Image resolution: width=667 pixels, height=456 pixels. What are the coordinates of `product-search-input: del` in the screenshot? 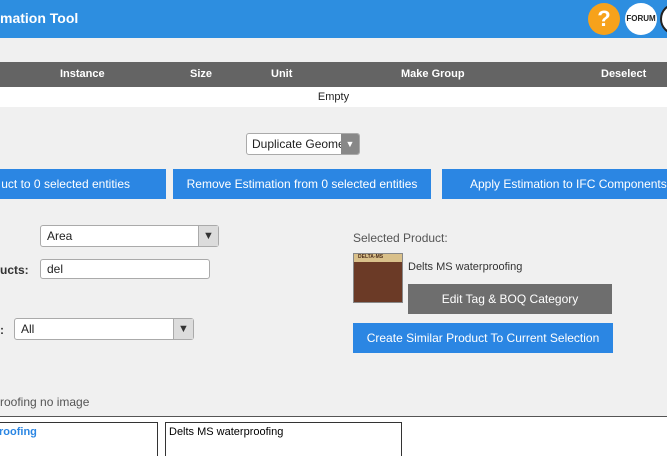 It's located at (125, 269).